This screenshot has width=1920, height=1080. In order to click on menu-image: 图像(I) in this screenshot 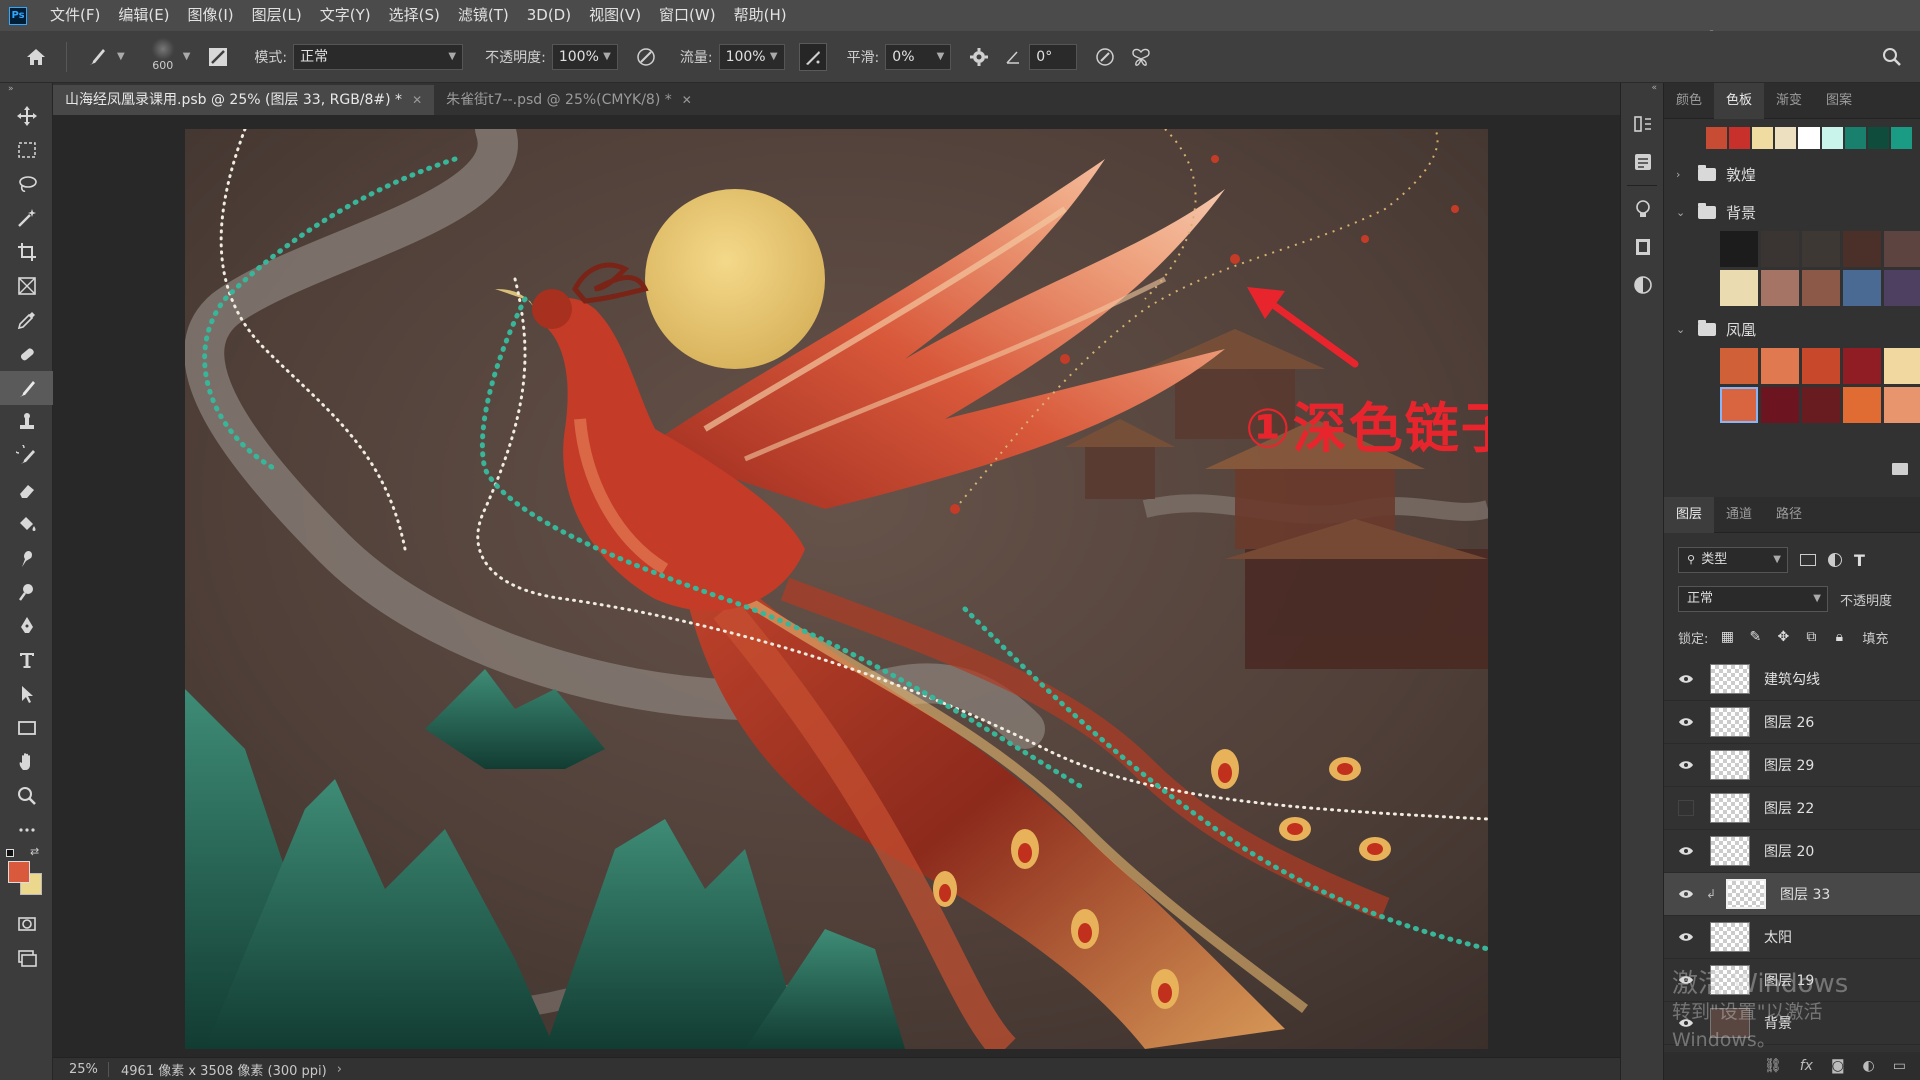, I will do `click(211, 15)`.